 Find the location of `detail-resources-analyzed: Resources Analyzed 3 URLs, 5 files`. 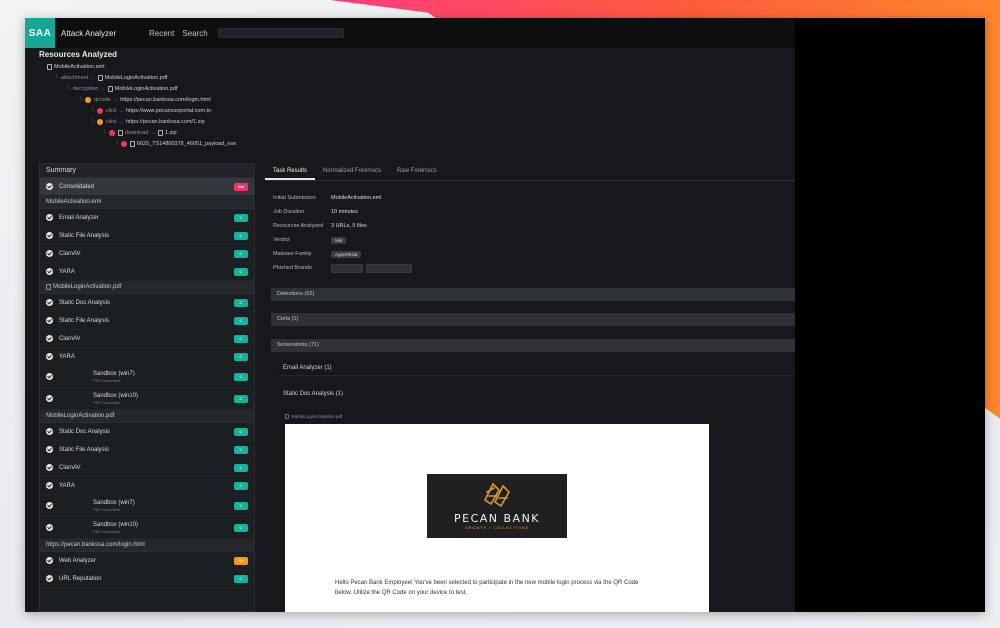

detail-resources-analyzed: Resources Analyzed 3 URLs, 5 files is located at coordinates (320, 226).